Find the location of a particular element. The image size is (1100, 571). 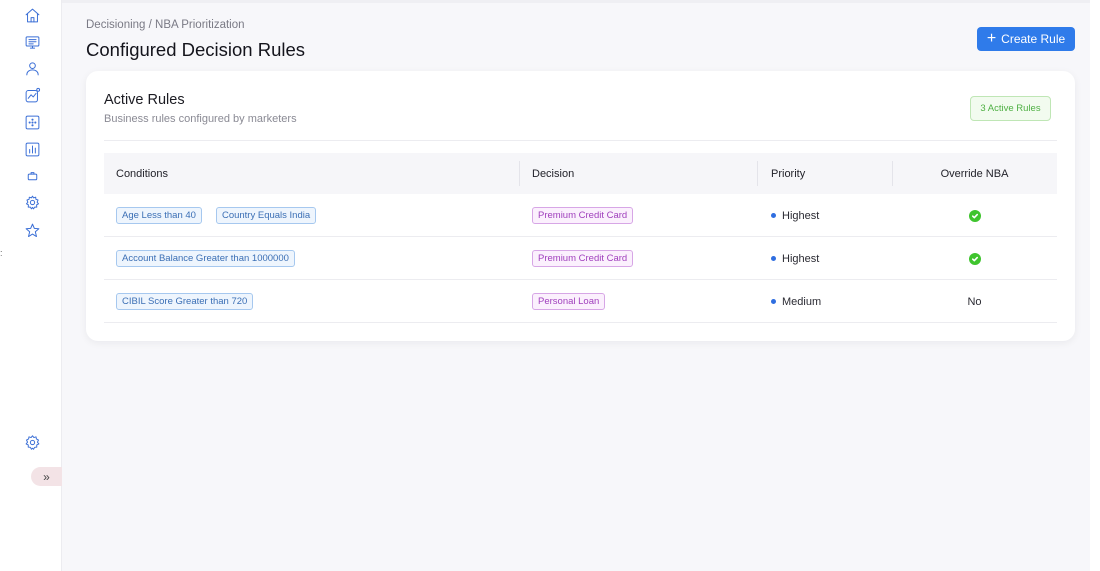

gear-icon is located at coordinates (32, 442).